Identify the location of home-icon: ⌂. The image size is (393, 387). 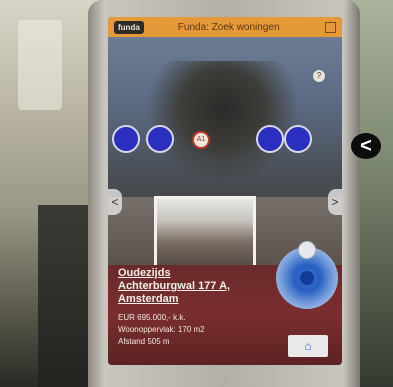
(308, 346).